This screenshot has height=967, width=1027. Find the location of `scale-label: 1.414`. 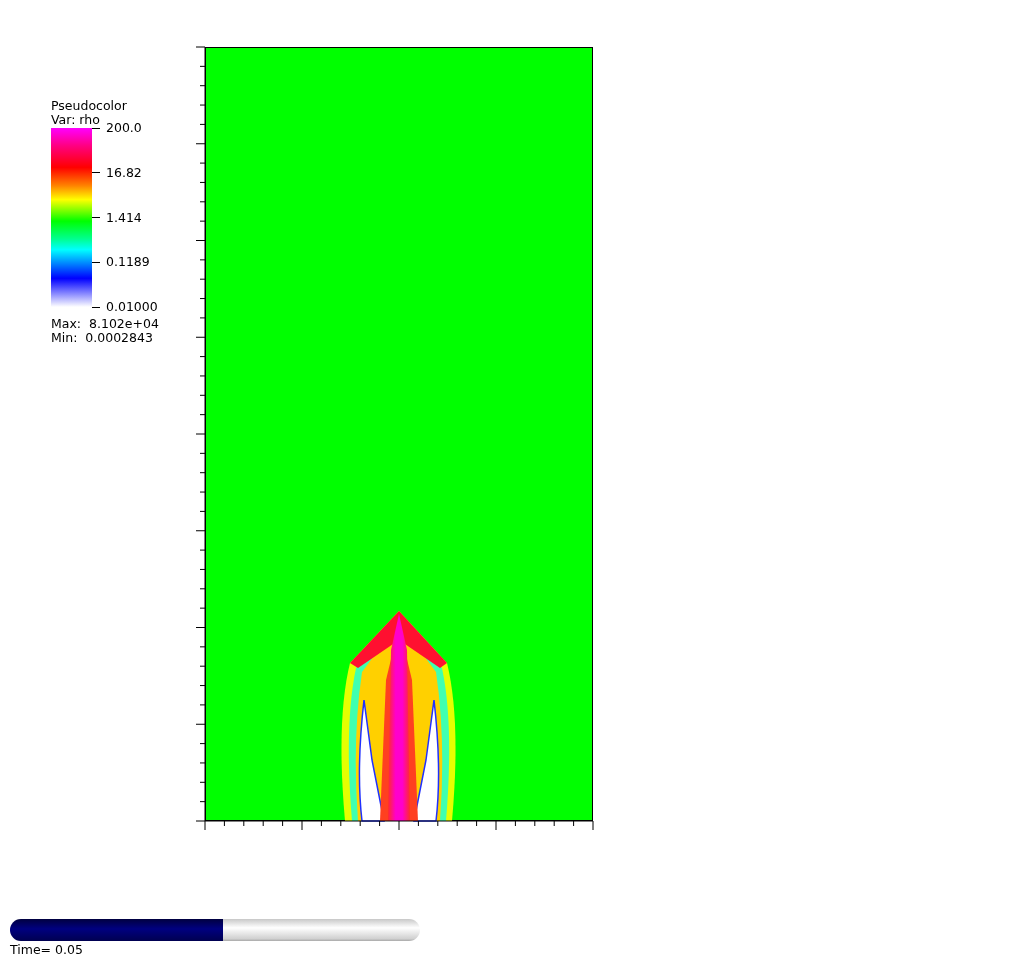

scale-label: 1.414 is located at coordinates (124, 217).